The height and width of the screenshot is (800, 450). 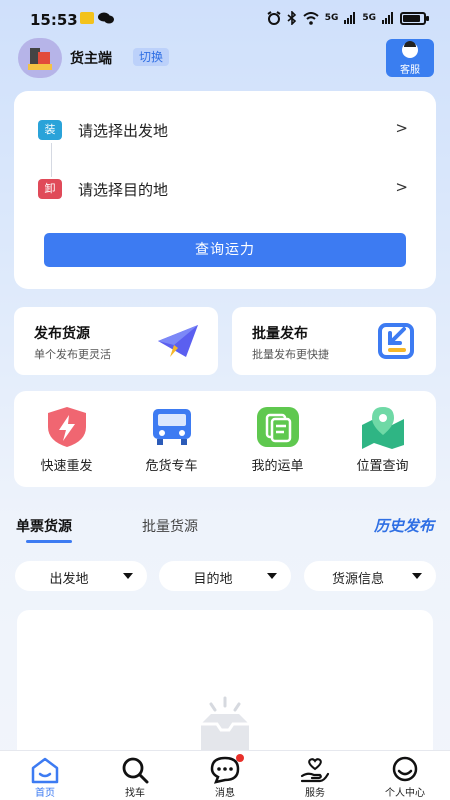 What do you see at coordinates (123, 189) in the screenshot?
I see `destination-placeholder: 请选择目的地` at bounding box center [123, 189].